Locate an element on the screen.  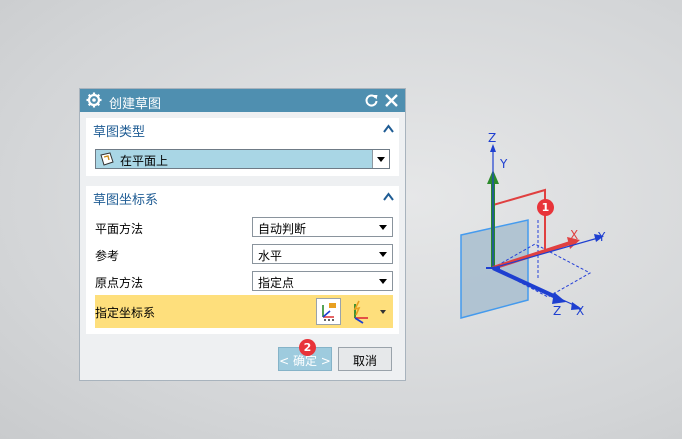
inferred-csys-button is located at coordinates (360, 311).